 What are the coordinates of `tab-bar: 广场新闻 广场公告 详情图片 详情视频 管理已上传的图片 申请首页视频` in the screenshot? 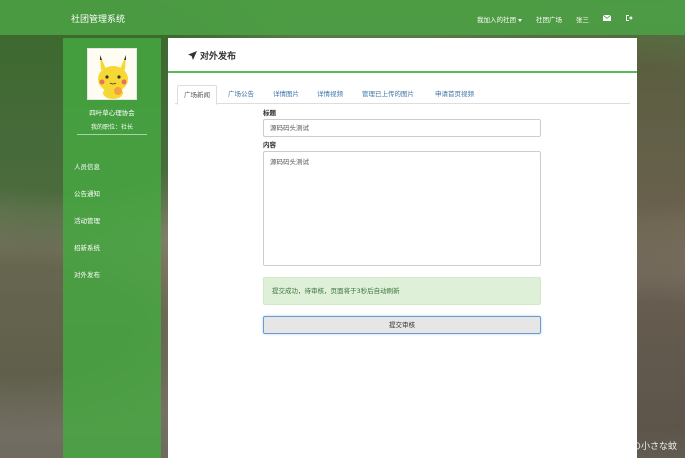 It's located at (402, 95).